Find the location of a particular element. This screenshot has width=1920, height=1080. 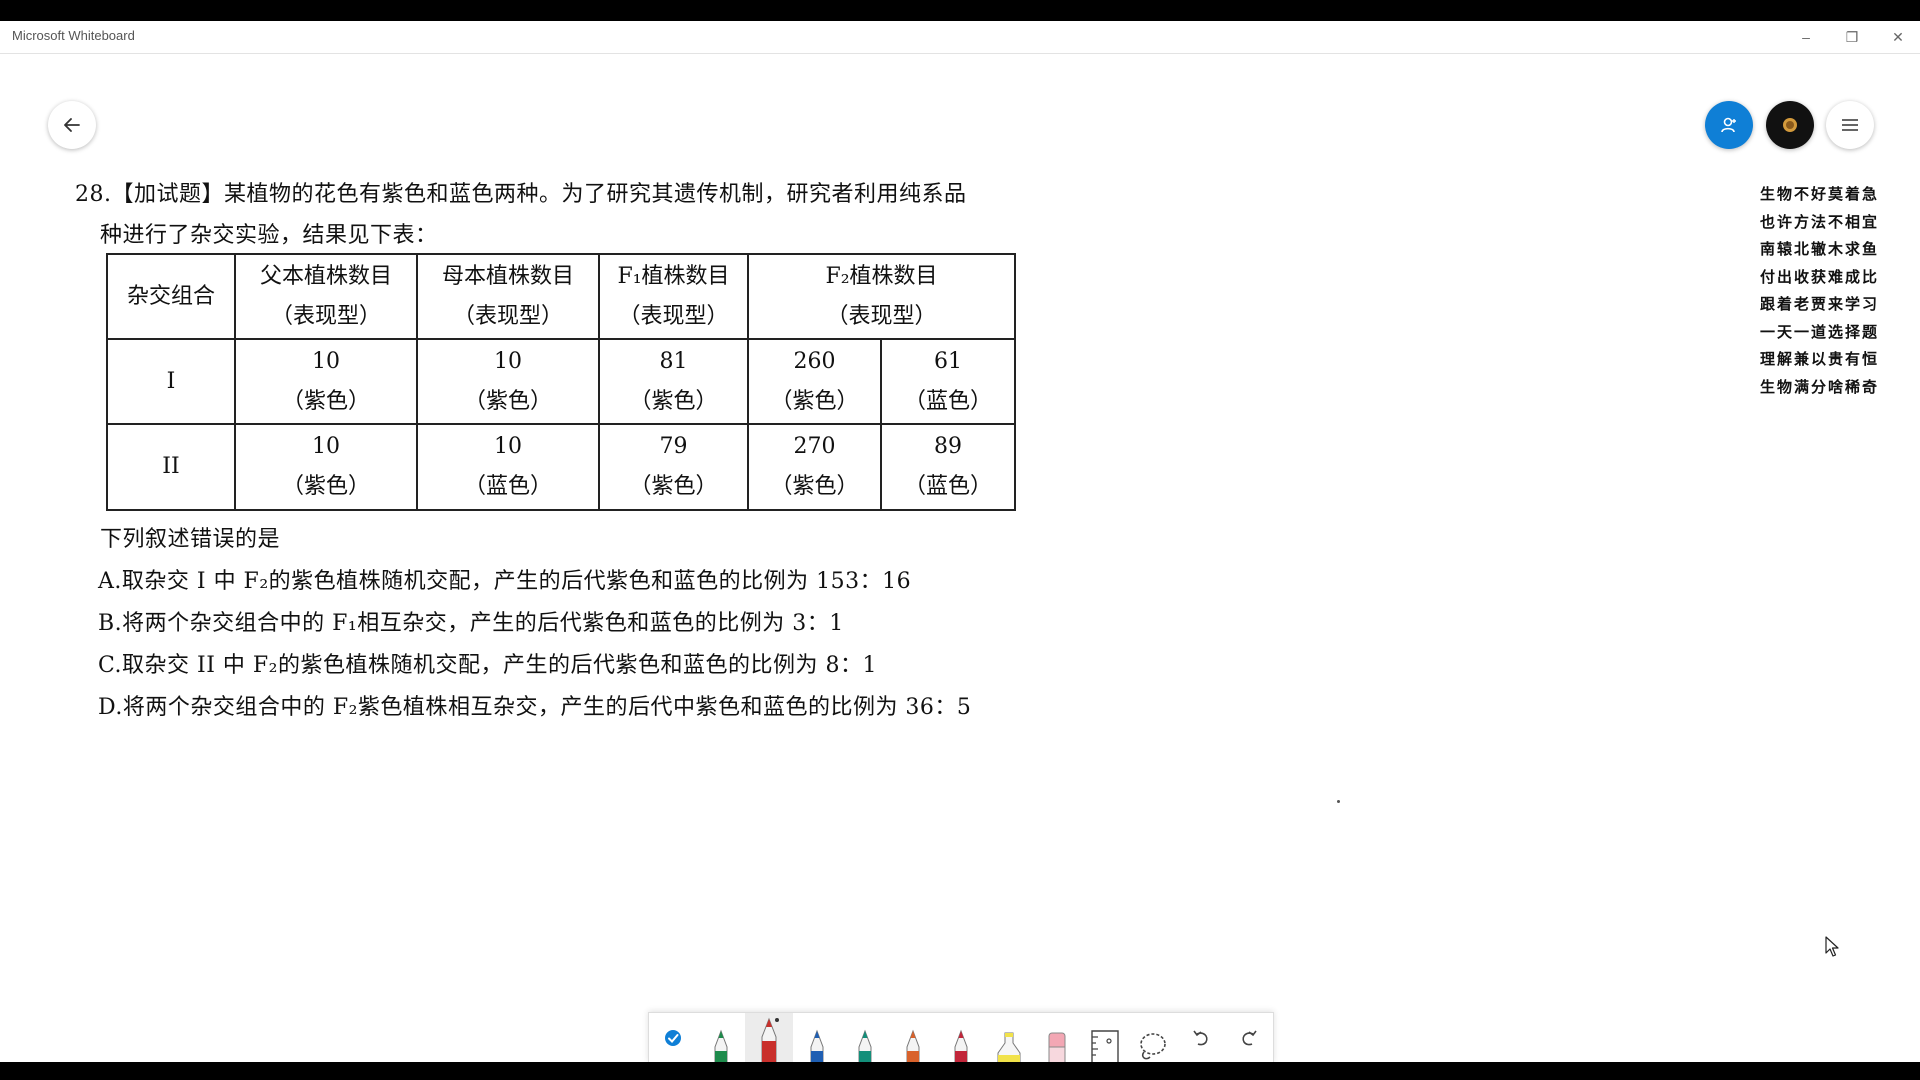

undo-icon is located at coordinates (1200, 1038).